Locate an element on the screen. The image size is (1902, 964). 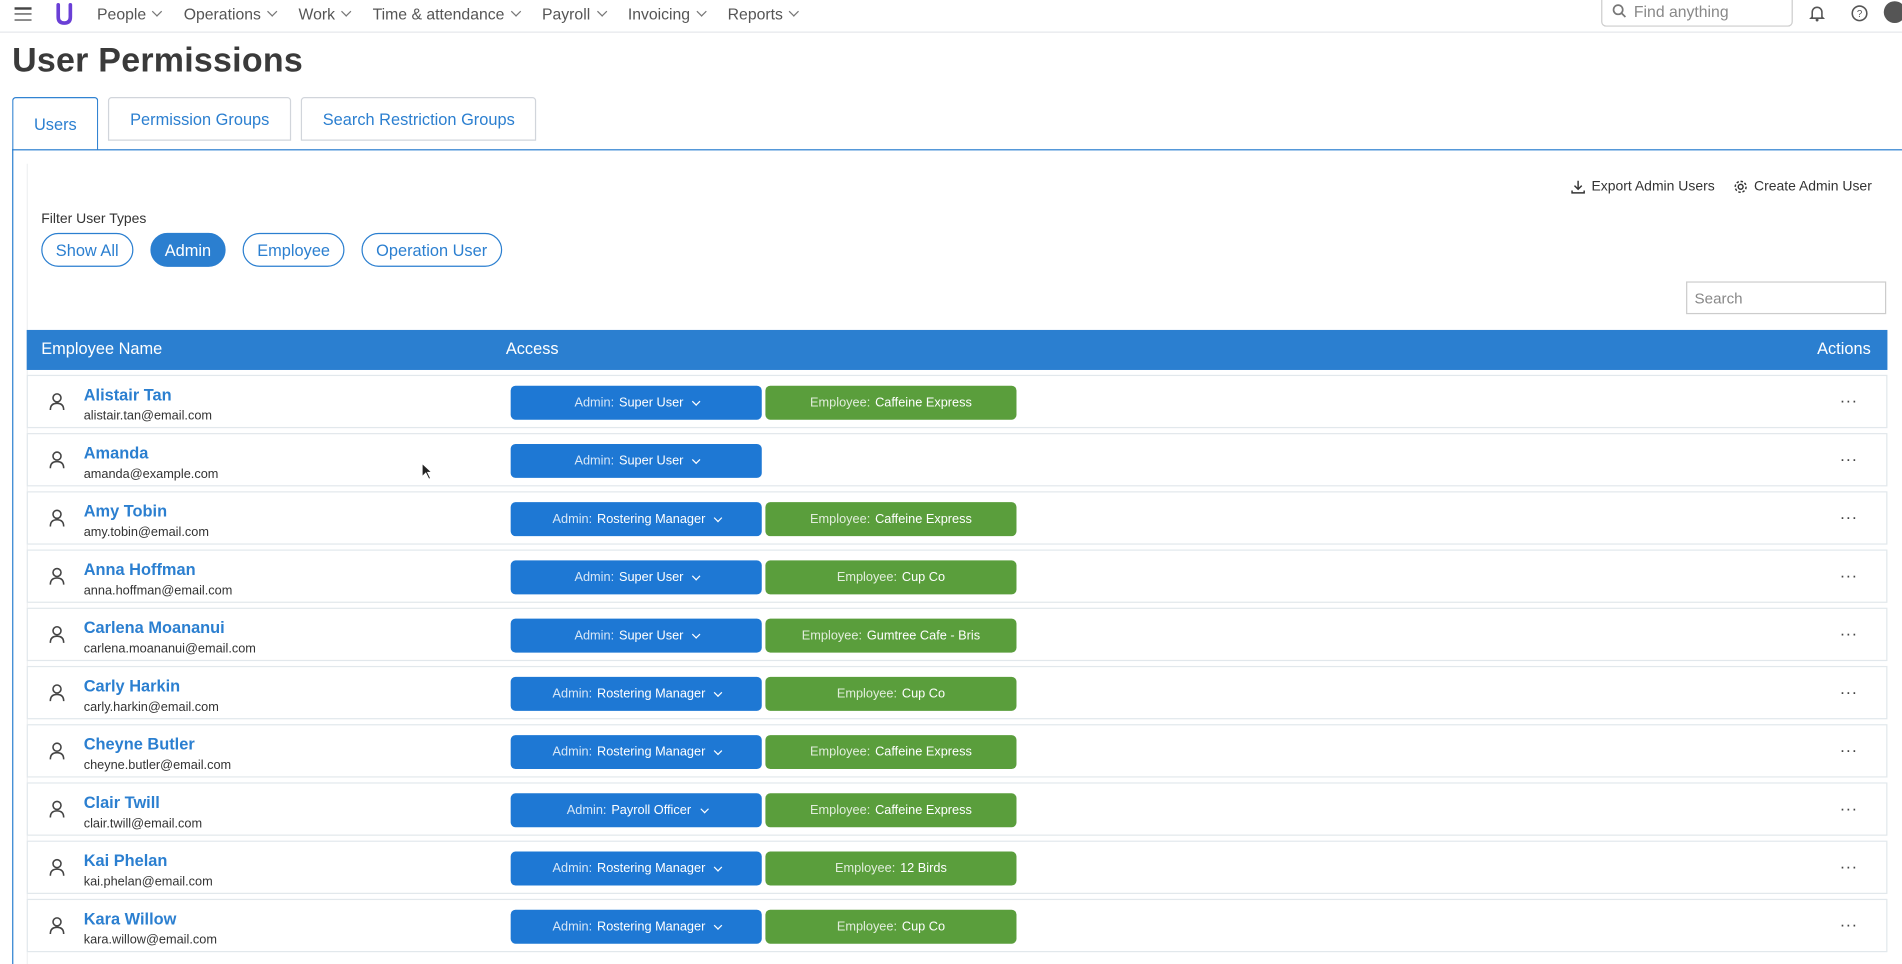
user-name-link: Amy Tobin is located at coordinates (125, 511).